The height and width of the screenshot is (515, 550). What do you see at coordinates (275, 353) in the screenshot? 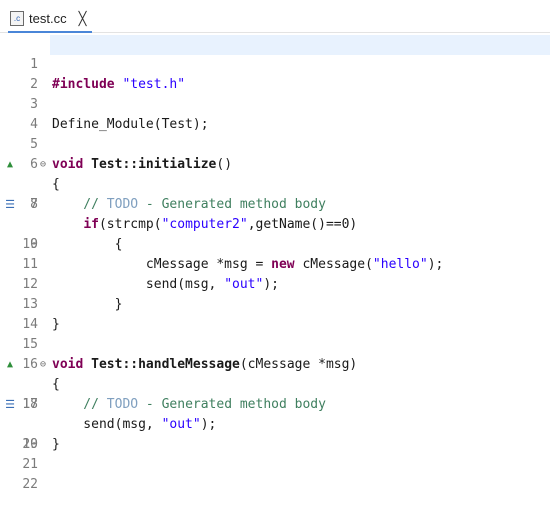
I see `code-line: 16` at bounding box center [275, 353].